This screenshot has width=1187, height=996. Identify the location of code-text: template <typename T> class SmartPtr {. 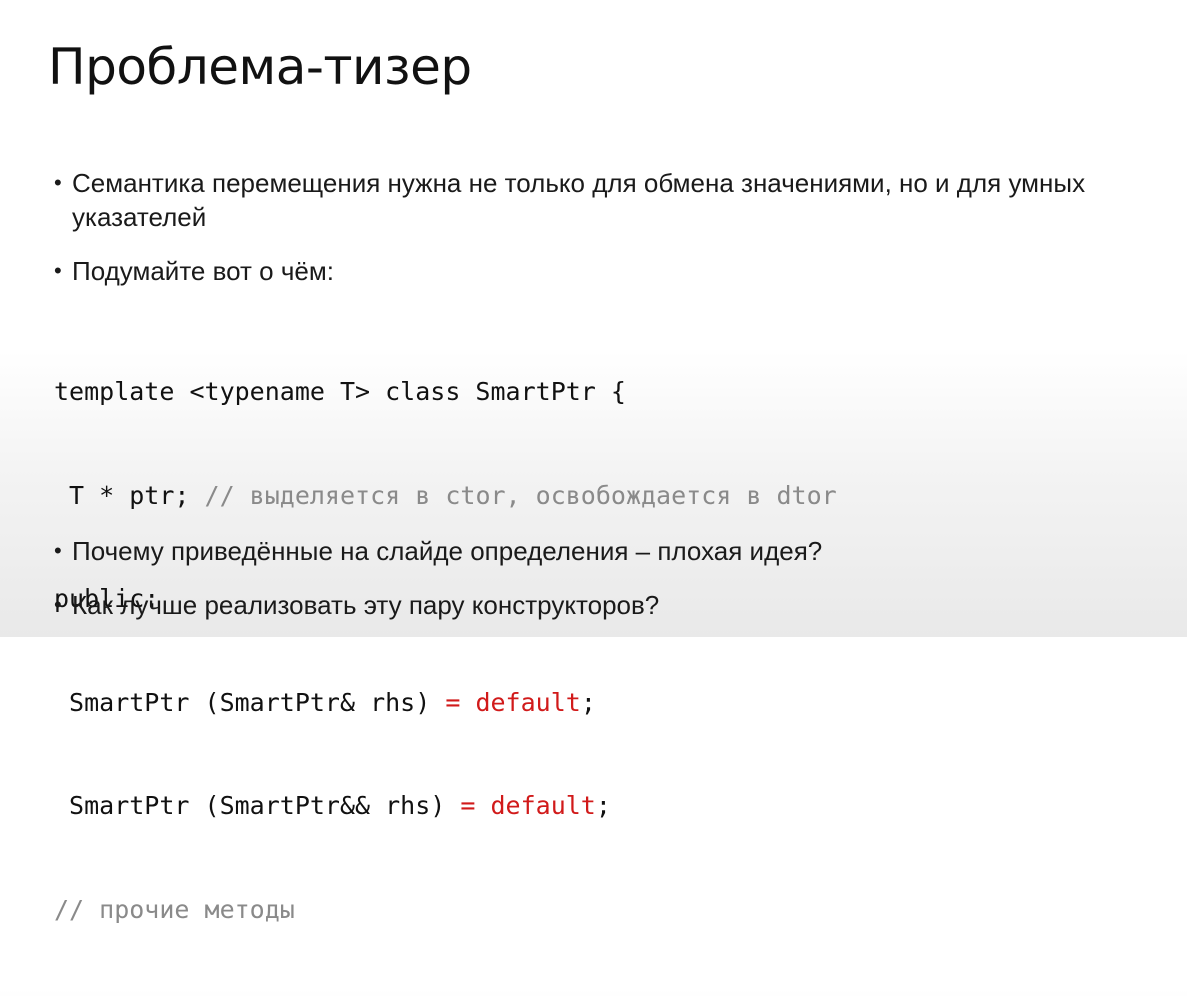
(340, 391).